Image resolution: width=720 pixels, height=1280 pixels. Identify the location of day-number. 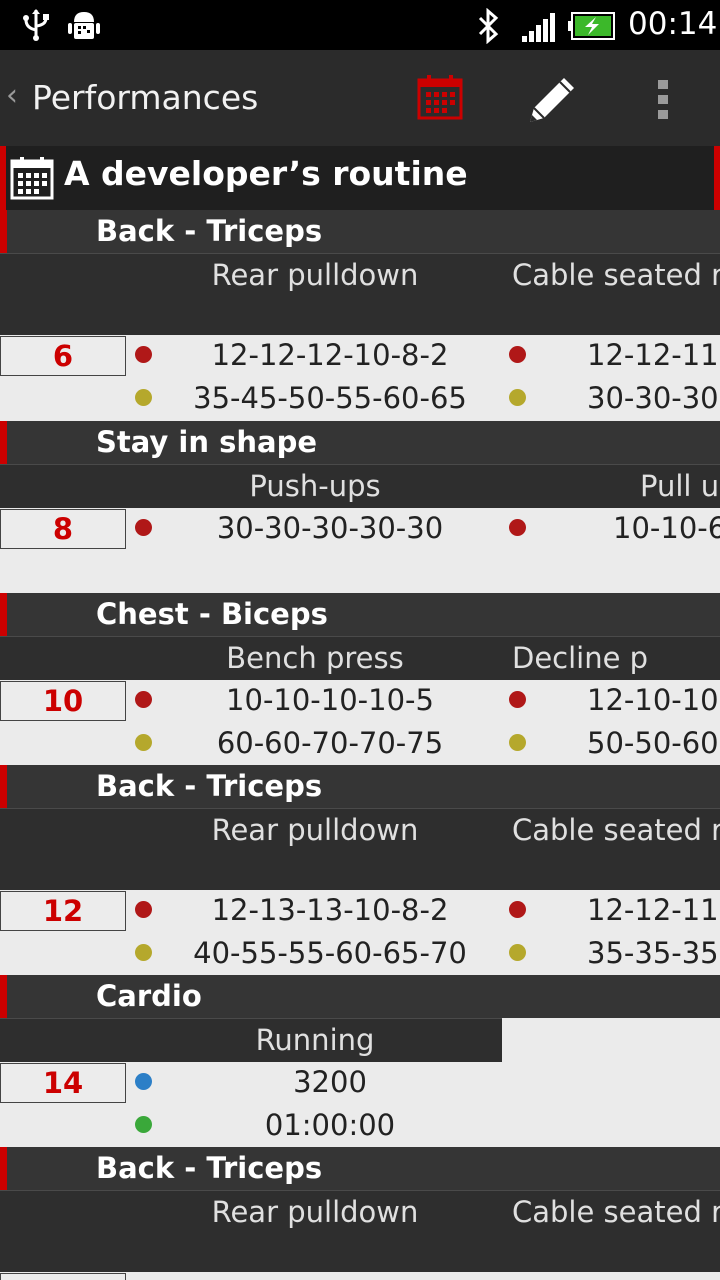
(63, 1276).